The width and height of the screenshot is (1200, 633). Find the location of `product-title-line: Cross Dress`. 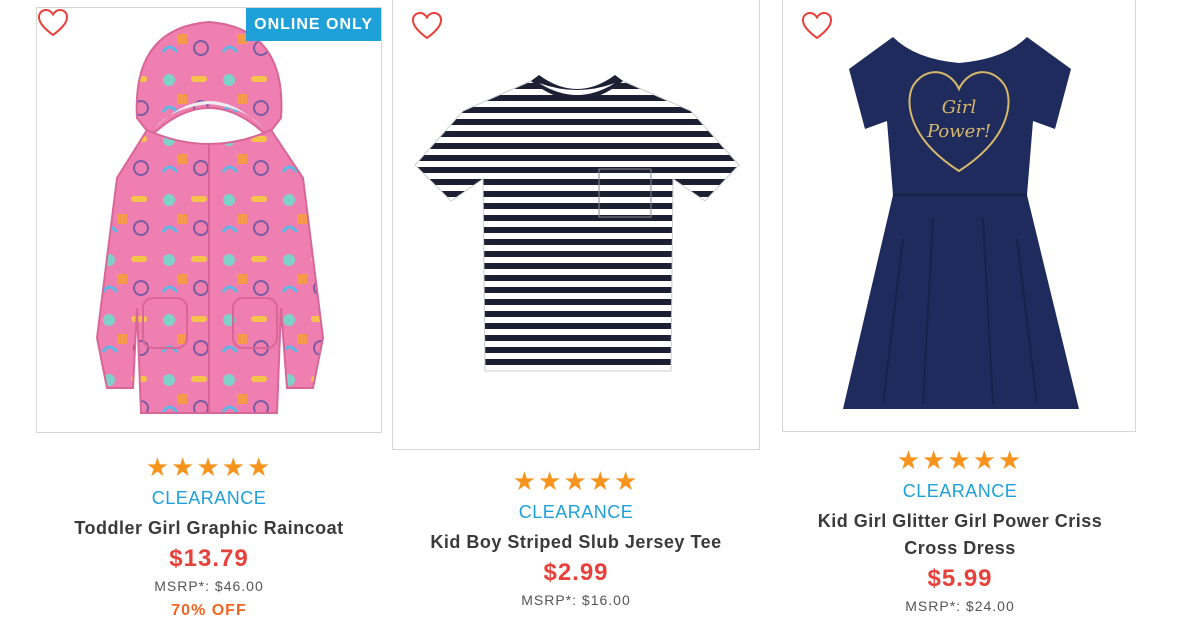

product-title-line: Cross Dress is located at coordinates (960, 548).